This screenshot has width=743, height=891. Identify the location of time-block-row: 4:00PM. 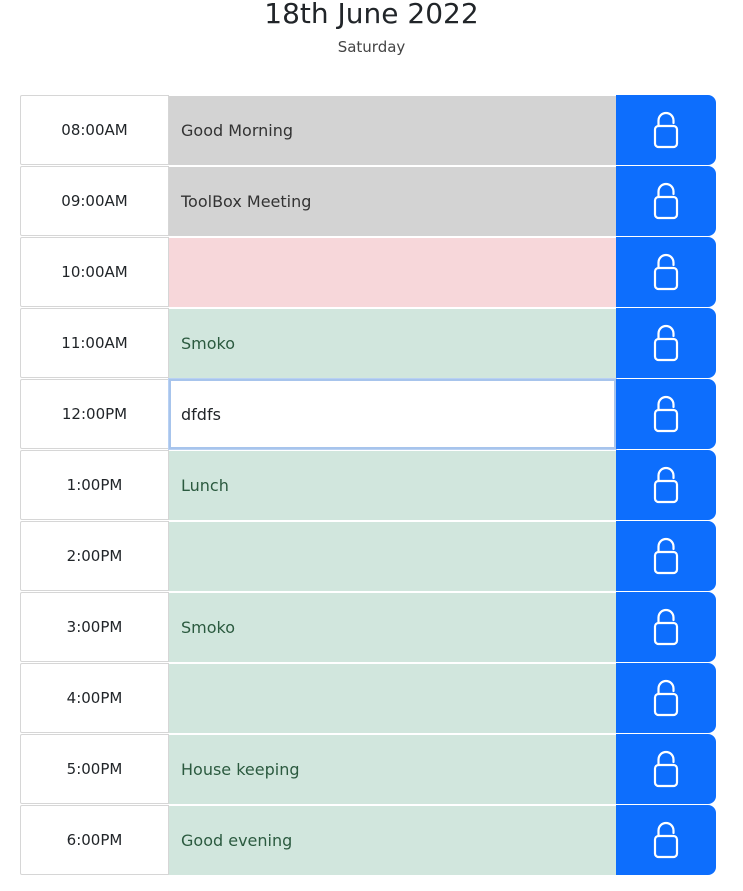
(368, 698).